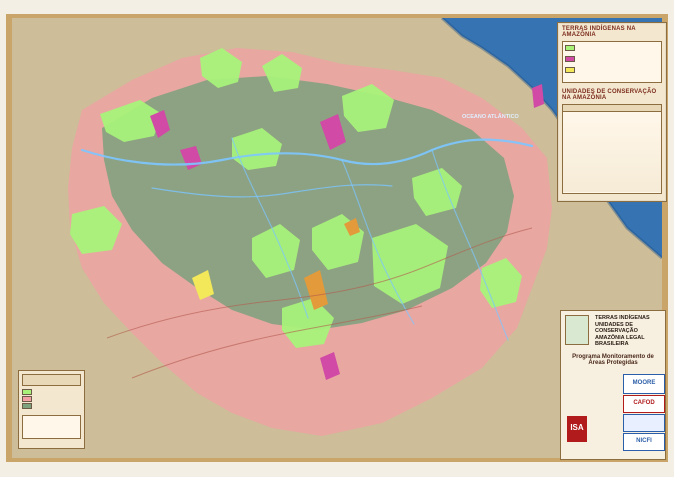 The image size is (674, 477). I want to click on map-title-line-3: AMAZÔNIA LEGAL BRASILEIRA, so click(620, 341).